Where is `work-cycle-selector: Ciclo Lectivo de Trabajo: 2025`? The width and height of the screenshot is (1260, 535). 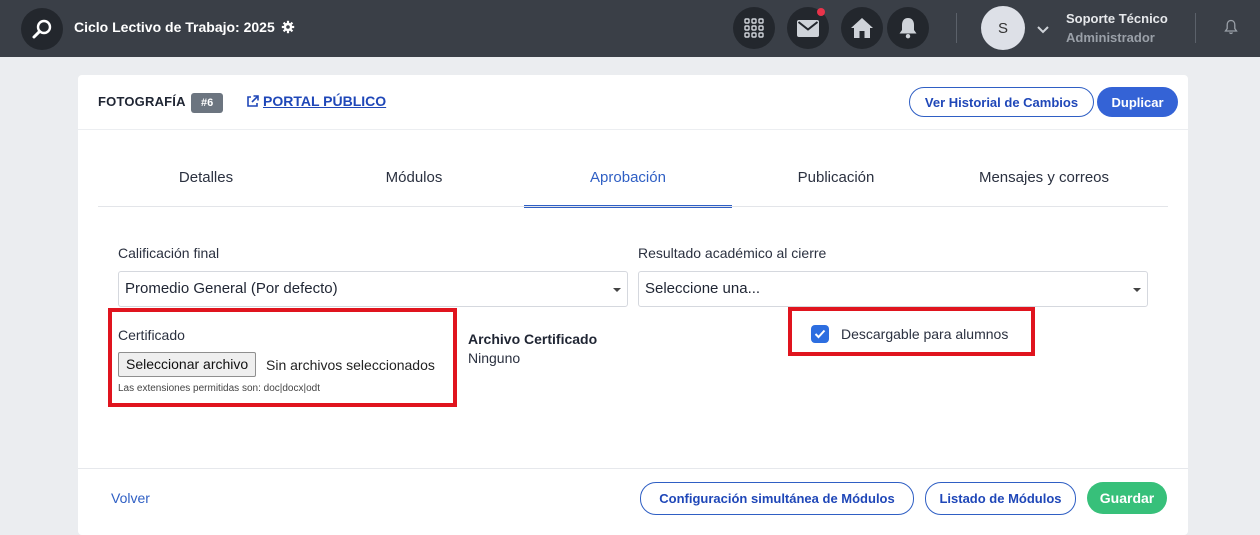
work-cycle-selector: Ciclo Lectivo de Trabajo: 2025 is located at coordinates (184, 27).